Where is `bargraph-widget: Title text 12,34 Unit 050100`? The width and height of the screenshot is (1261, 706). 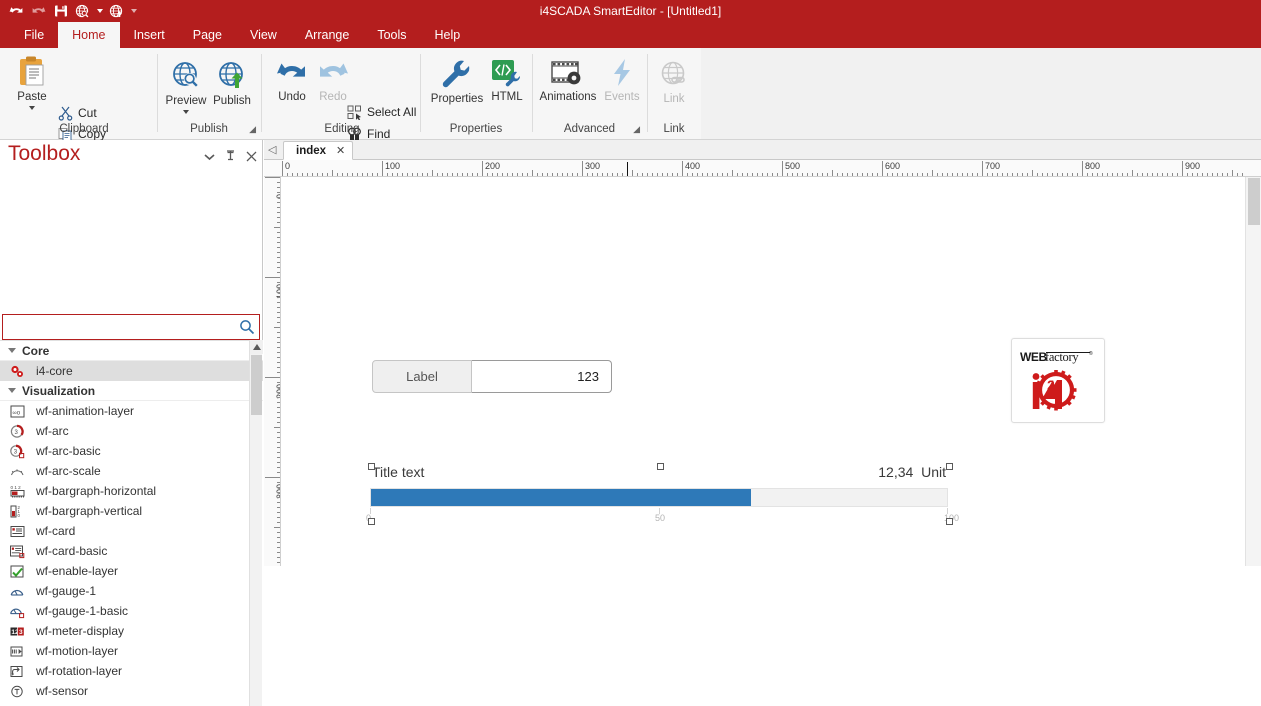 bargraph-widget: Title text 12,34 Unit 050100 is located at coordinates (662, 493).